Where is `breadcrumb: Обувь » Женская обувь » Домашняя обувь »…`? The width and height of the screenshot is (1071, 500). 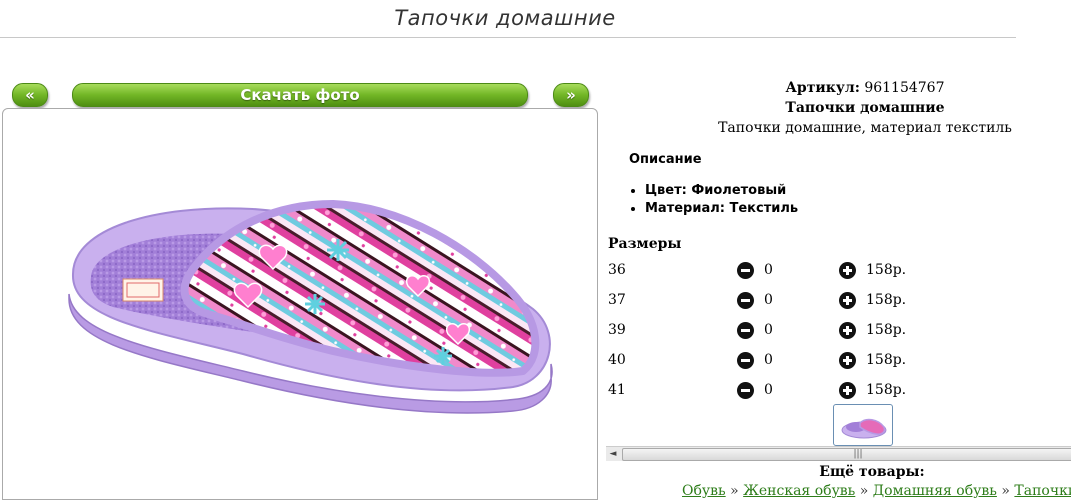
breadcrumb: Обувь » Женская обувь » Домашняя обувь »… is located at coordinates (838, 491).